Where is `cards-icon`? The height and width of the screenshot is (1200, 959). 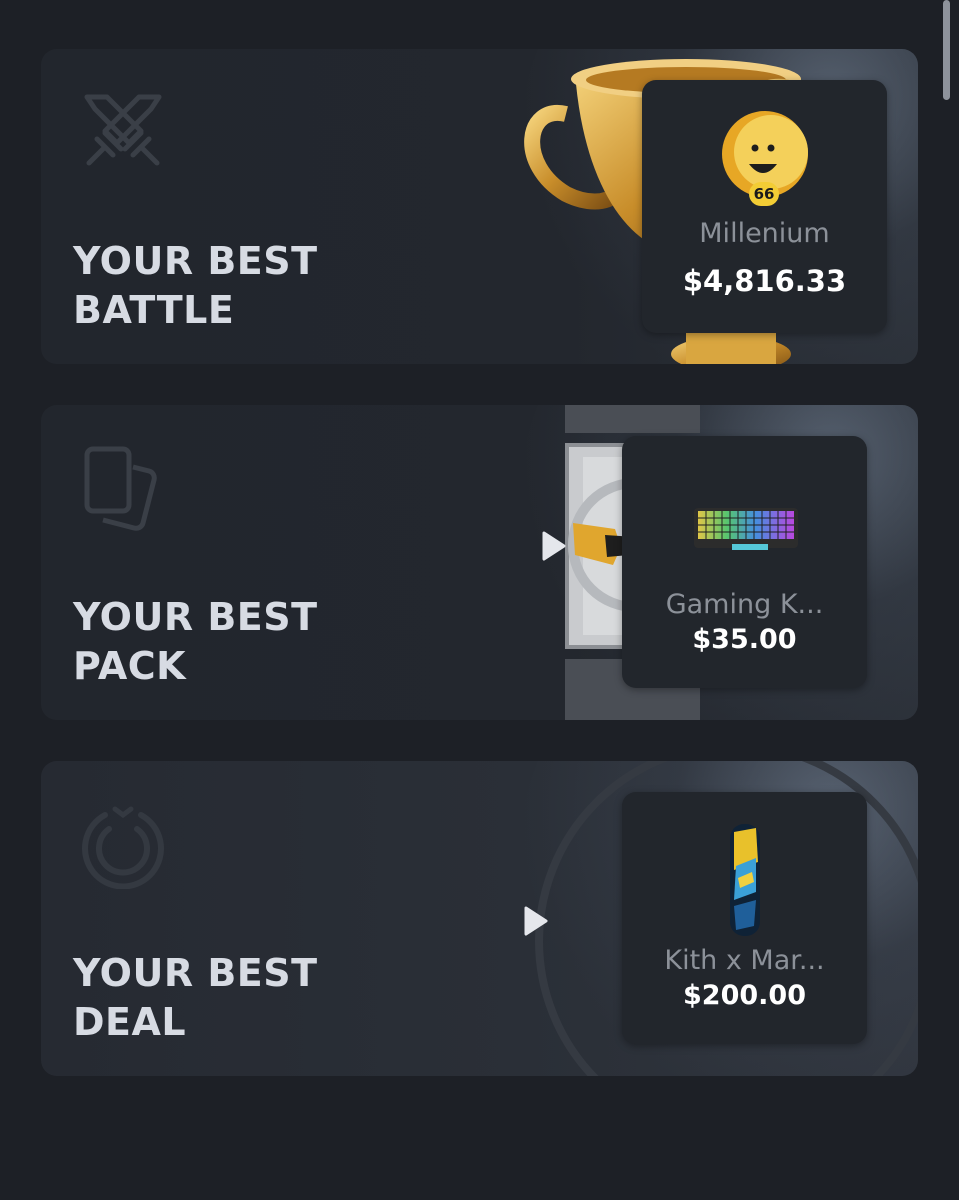
cards-icon is located at coordinates (120, 488).